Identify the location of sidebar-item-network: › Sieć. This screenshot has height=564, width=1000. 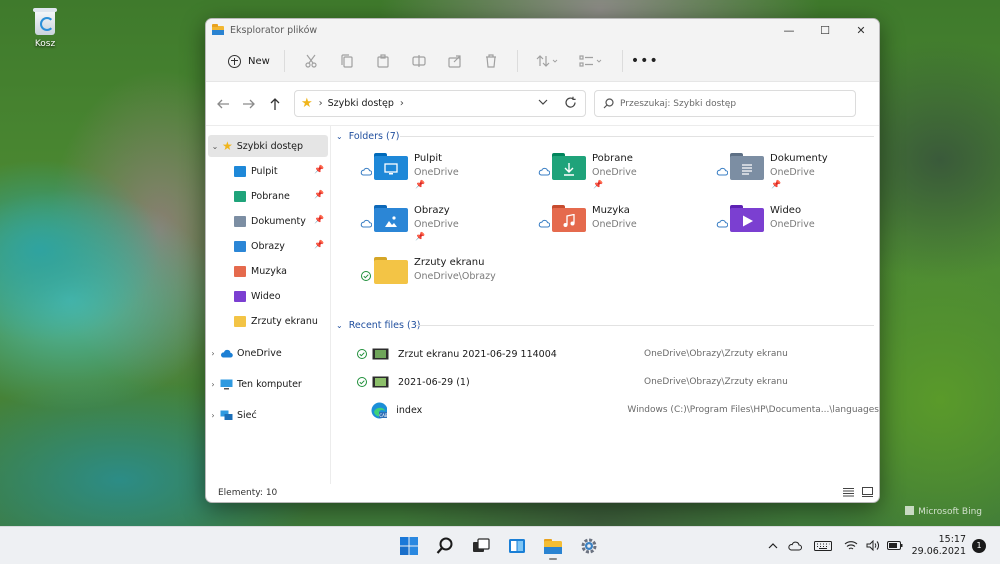
(267, 415).